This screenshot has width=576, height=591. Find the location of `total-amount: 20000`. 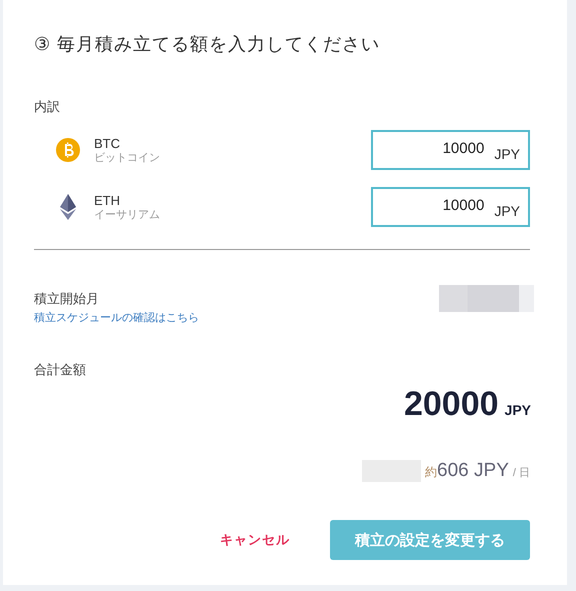

total-amount: 20000 is located at coordinates (451, 404).